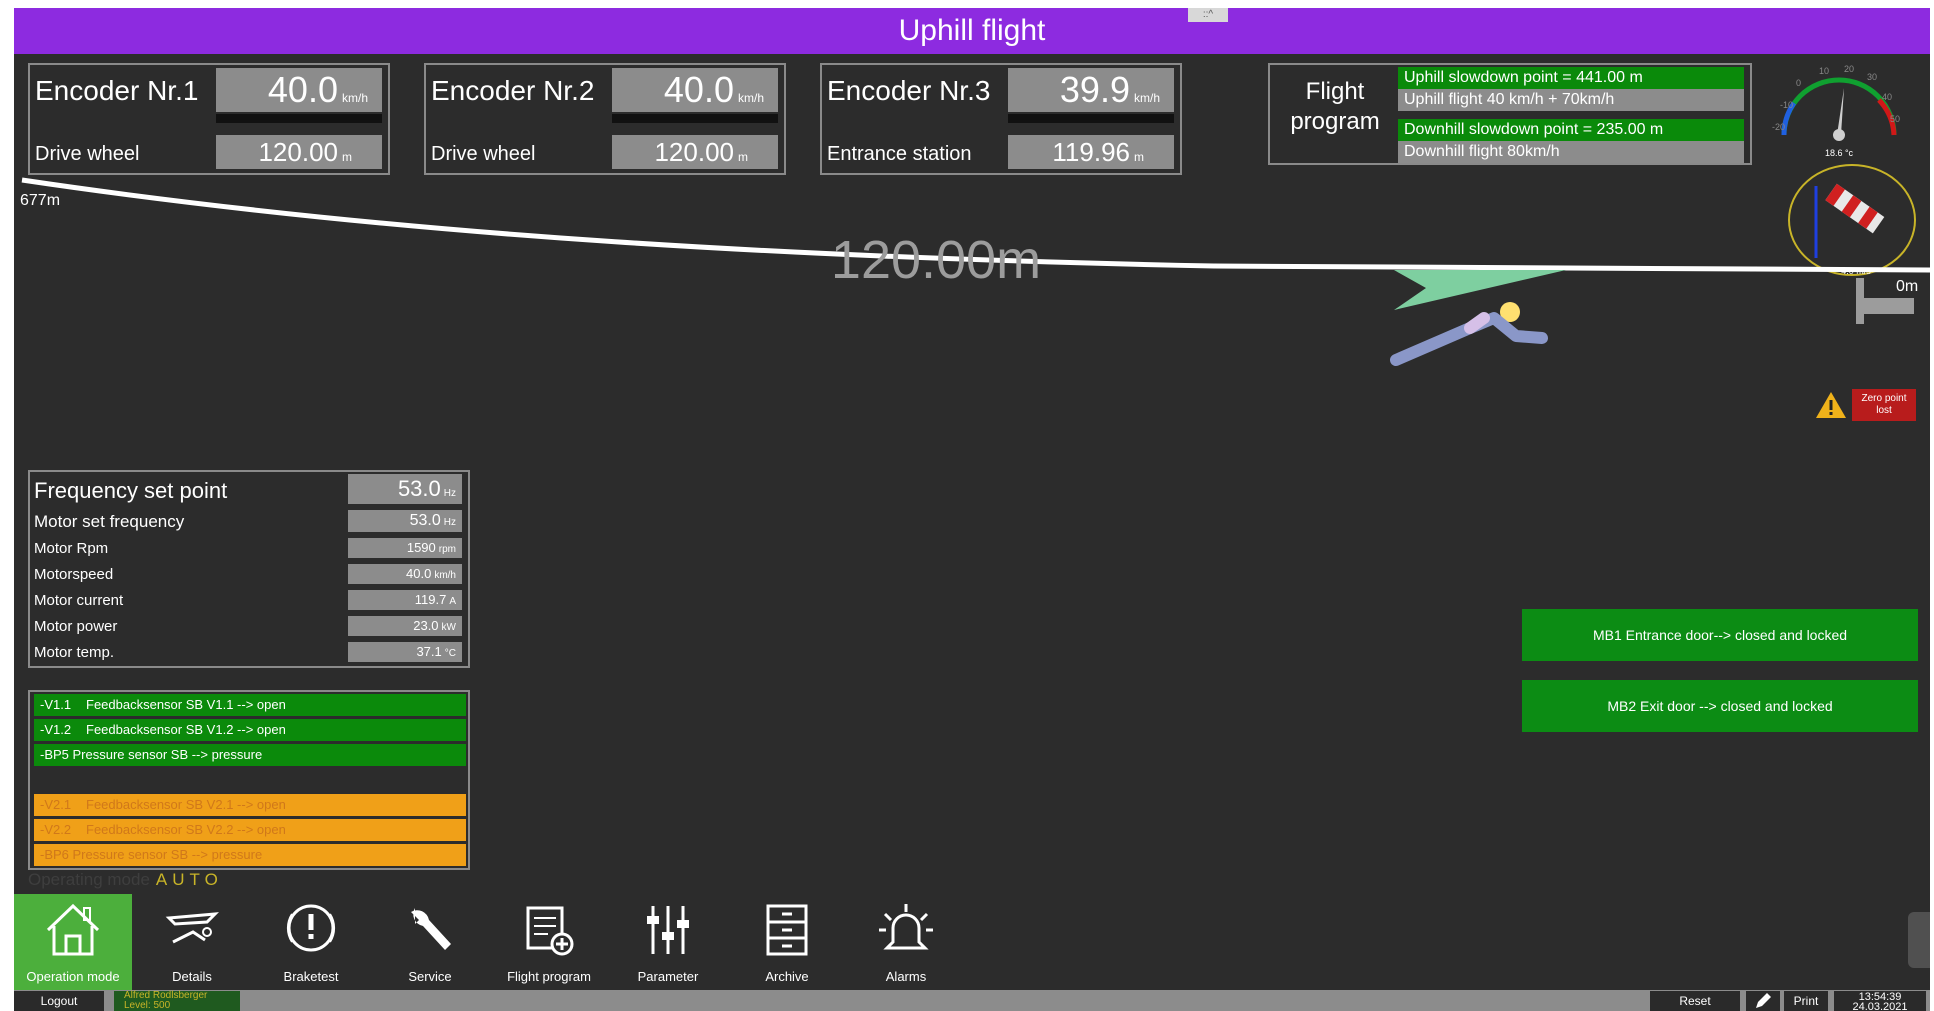  What do you see at coordinates (1695, 1001) in the screenshot?
I see `reset-button: Reset` at bounding box center [1695, 1001].